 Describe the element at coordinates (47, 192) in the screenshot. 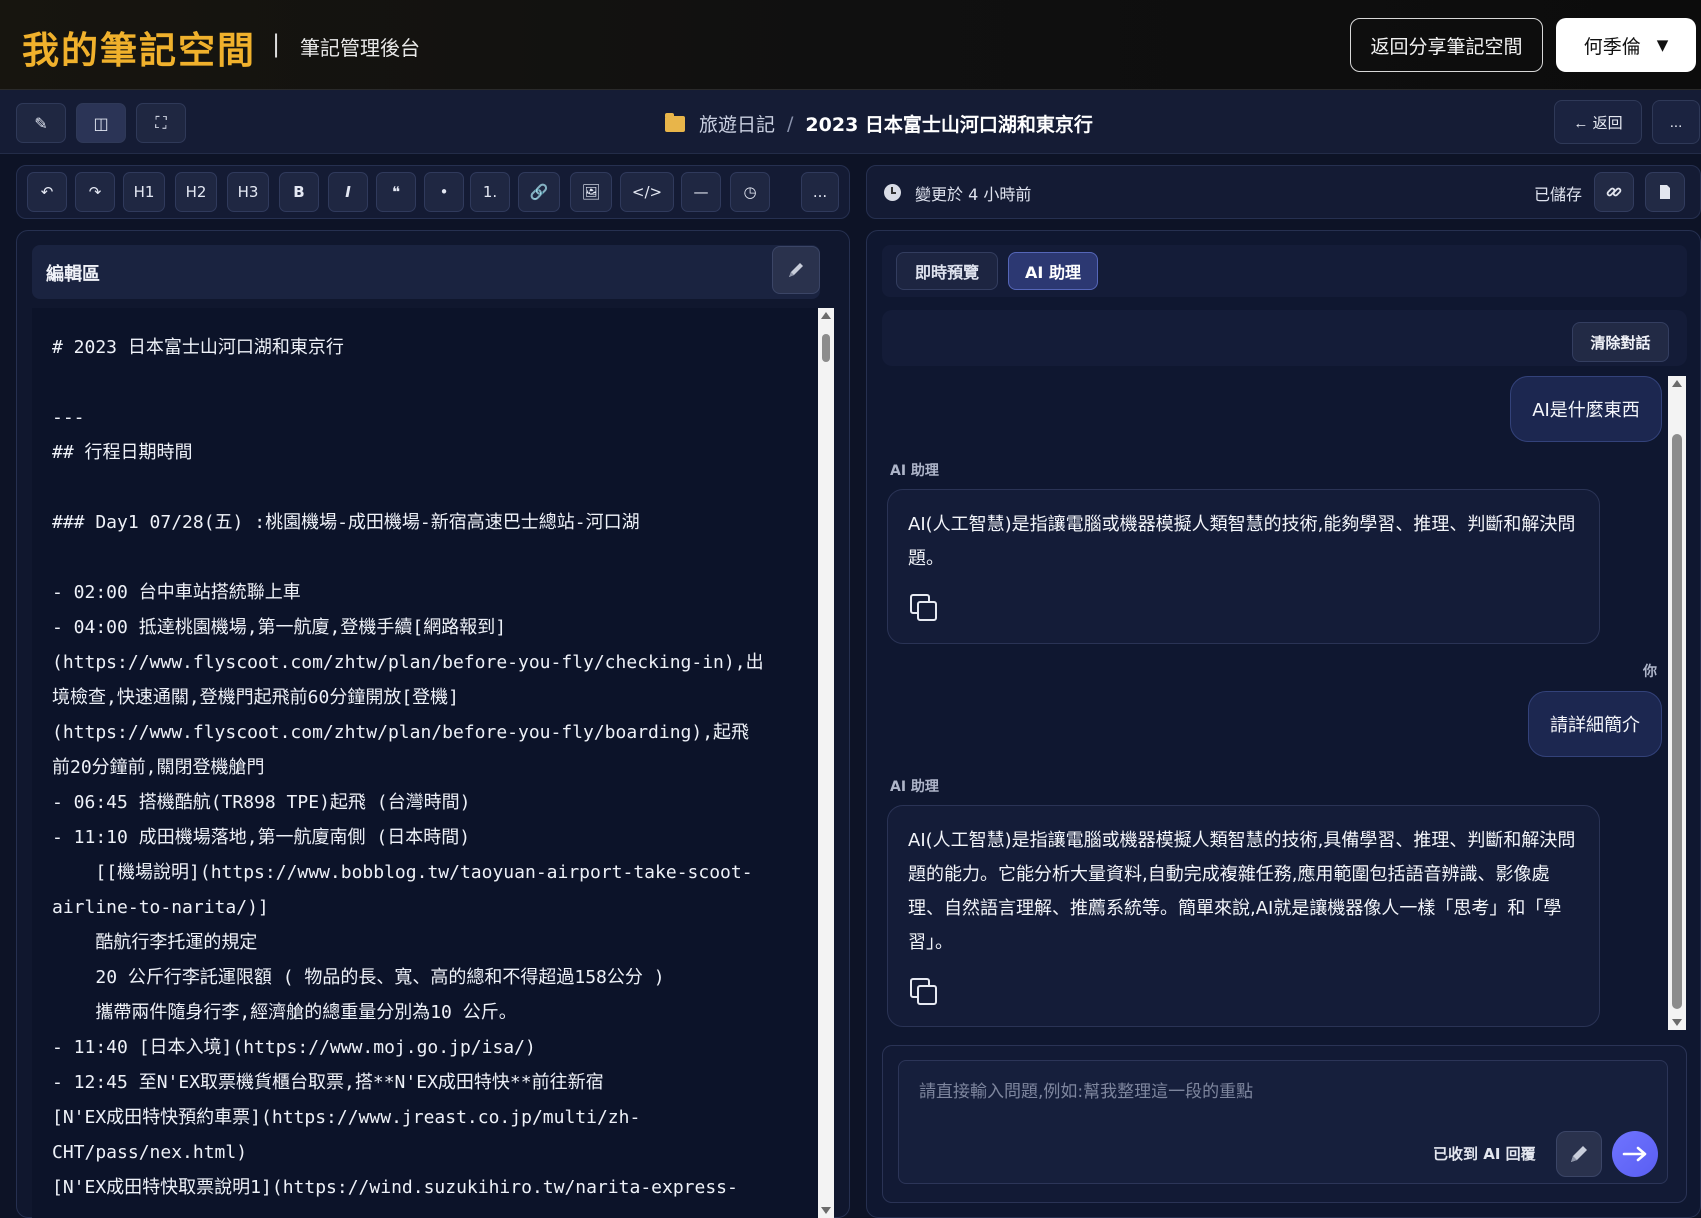

I see `undo-icon: ↶` at that location.